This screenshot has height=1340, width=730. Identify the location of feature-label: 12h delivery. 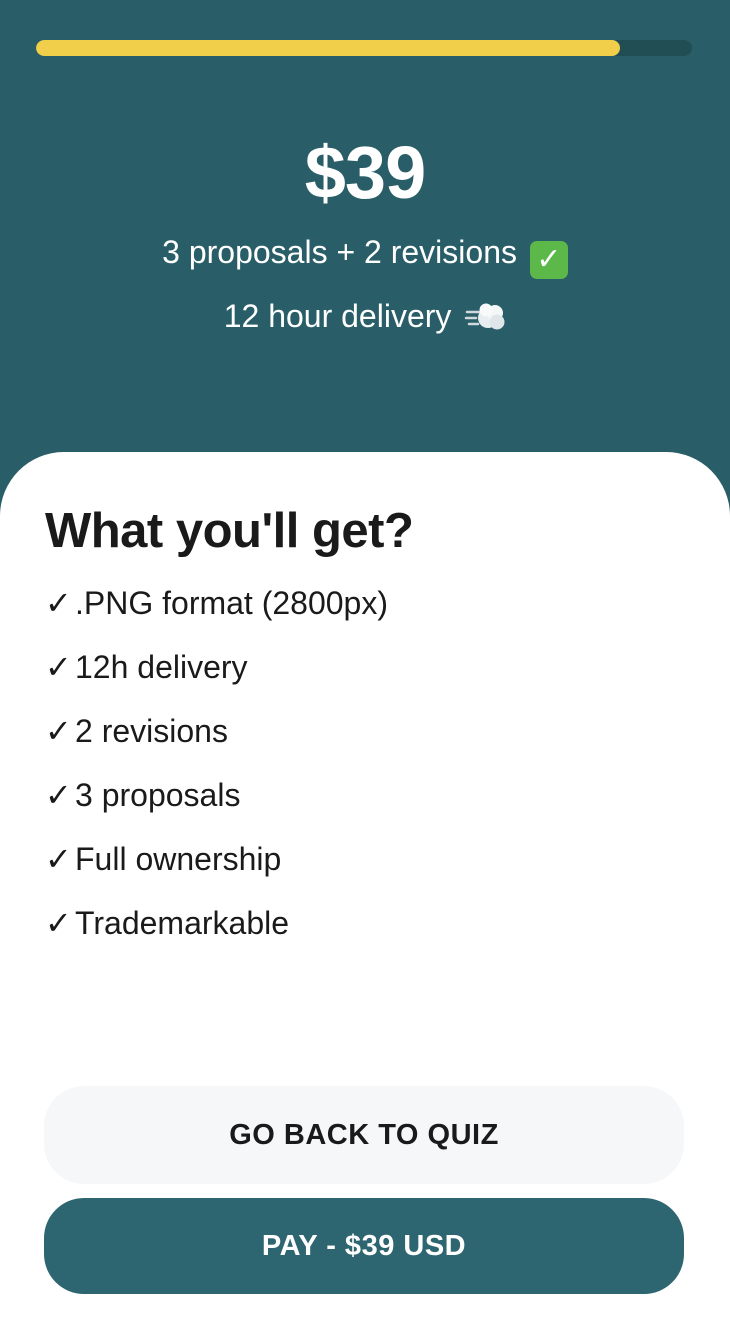
(161, 667).